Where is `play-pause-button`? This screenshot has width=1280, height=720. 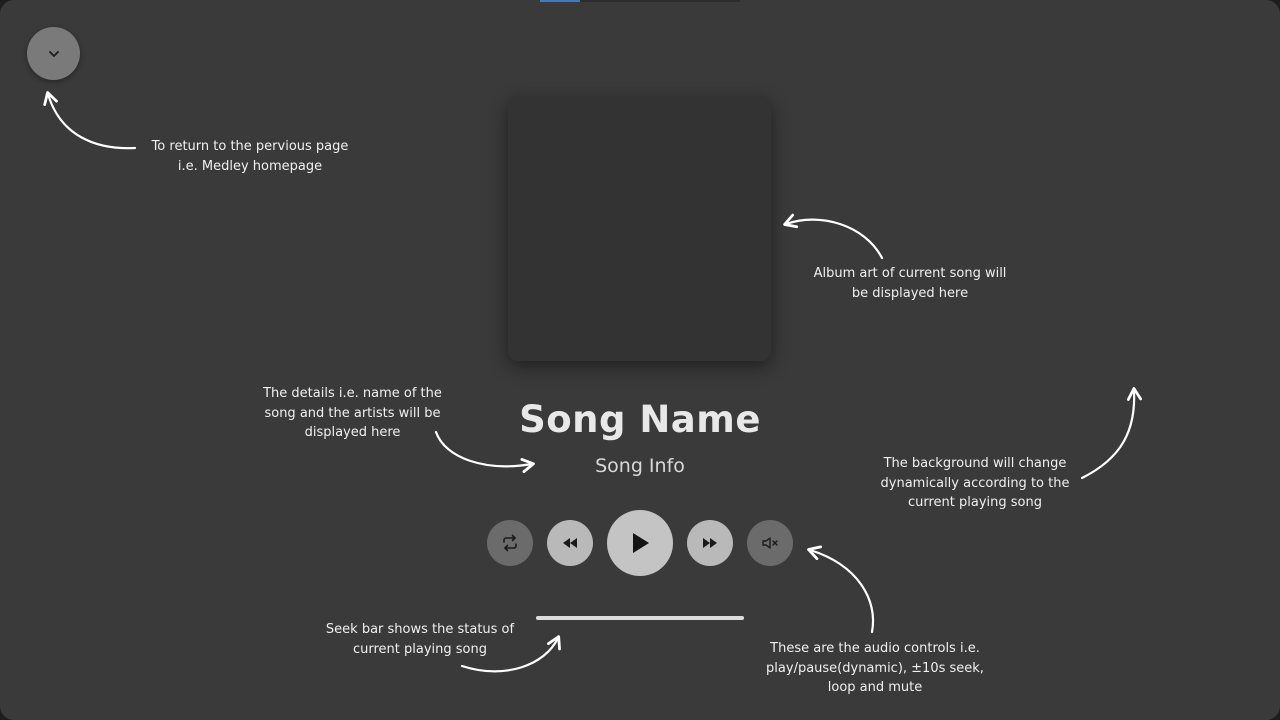
play-pause-button is located at coordinates (640, 543).